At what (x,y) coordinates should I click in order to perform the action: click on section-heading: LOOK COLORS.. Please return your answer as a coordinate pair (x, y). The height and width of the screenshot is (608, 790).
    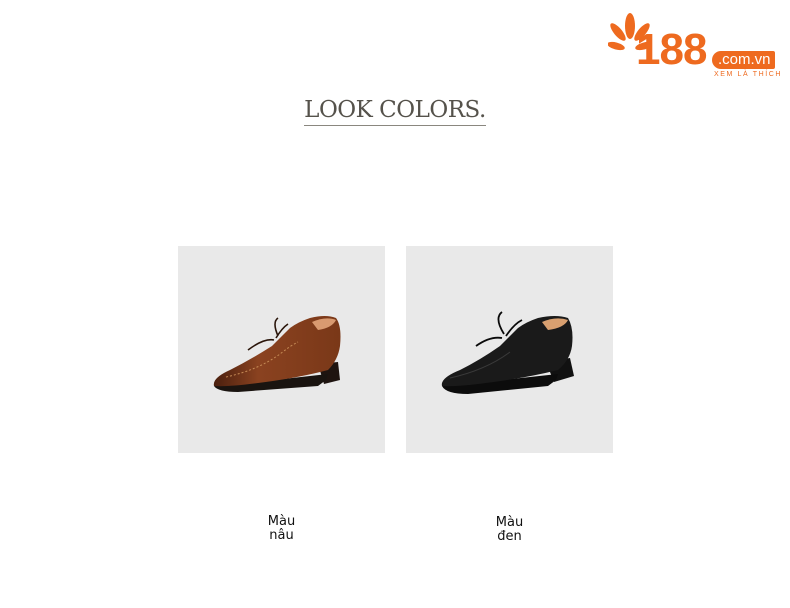
    Looking at the image, I should click on (395, 111).